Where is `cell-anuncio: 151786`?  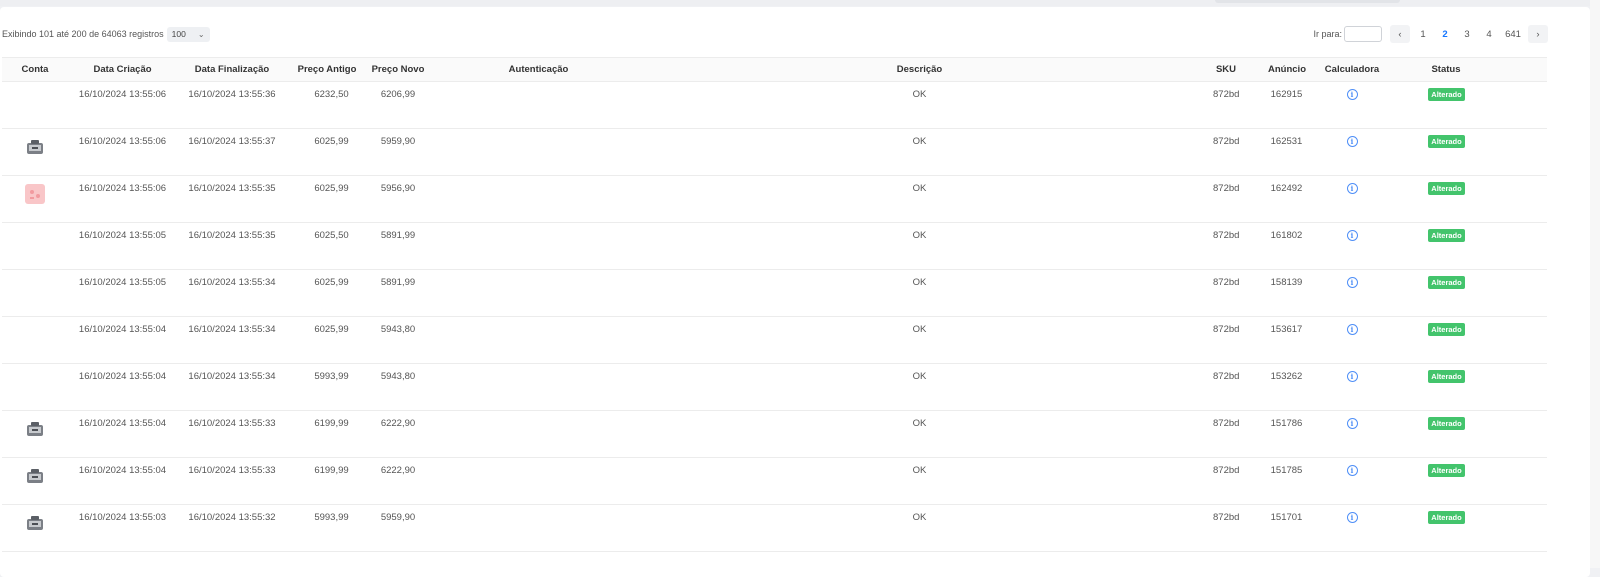
cell-anuncio: 151786 is located at coordinates (1279, 434).